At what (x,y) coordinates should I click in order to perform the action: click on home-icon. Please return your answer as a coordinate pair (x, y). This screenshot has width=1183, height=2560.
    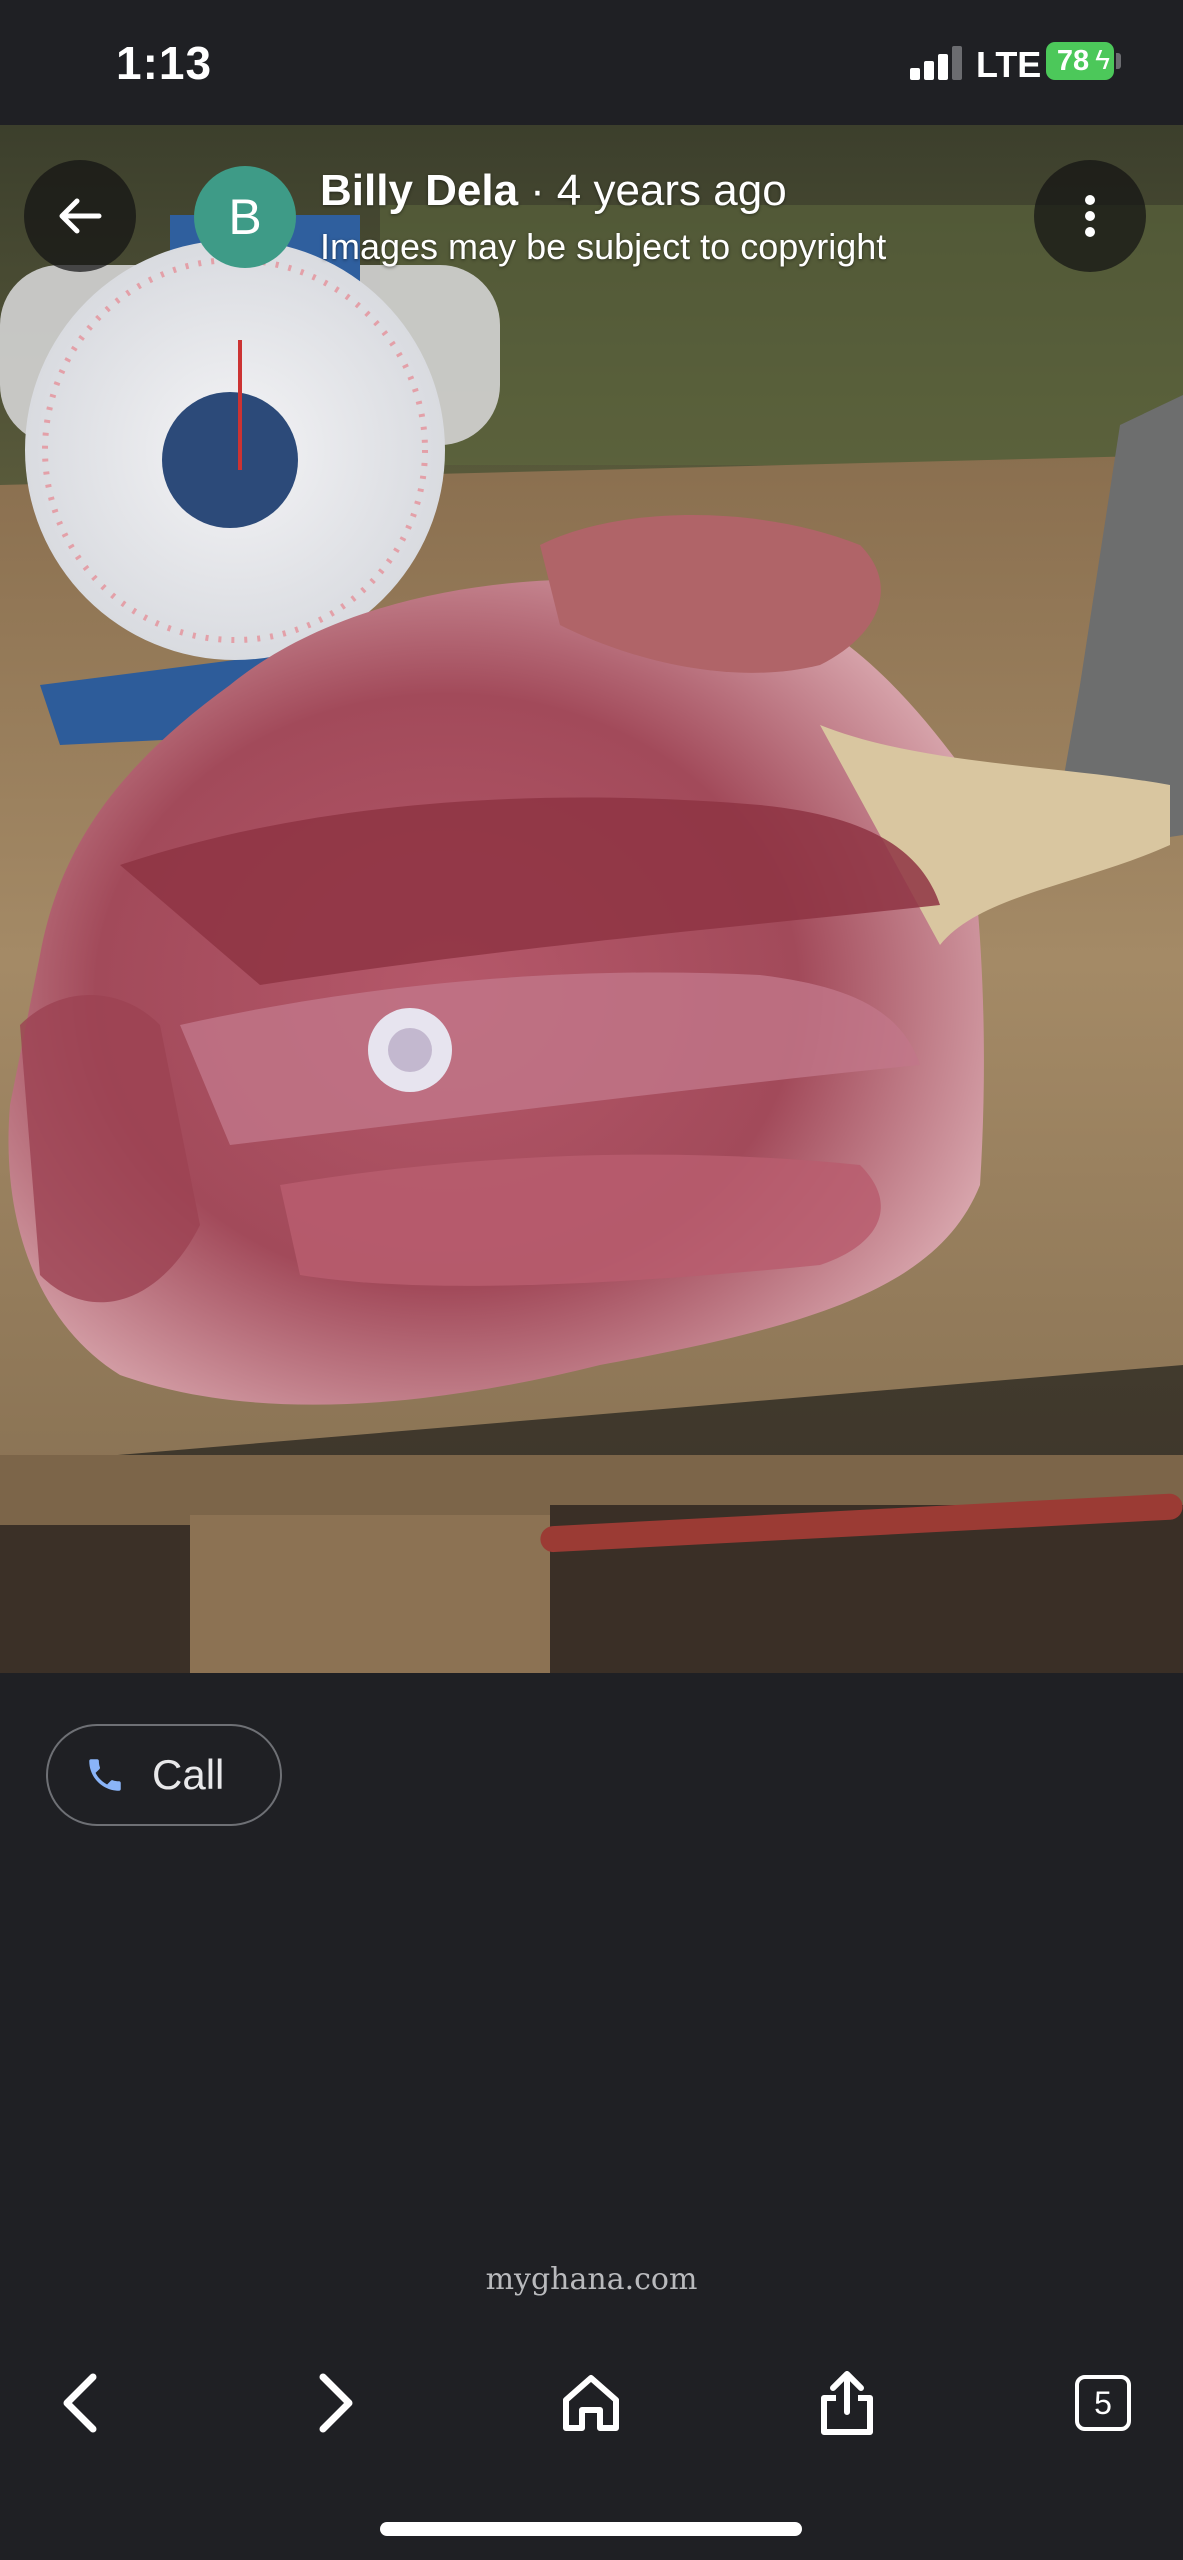
    Looking at the image, I should click on (591, 2403).